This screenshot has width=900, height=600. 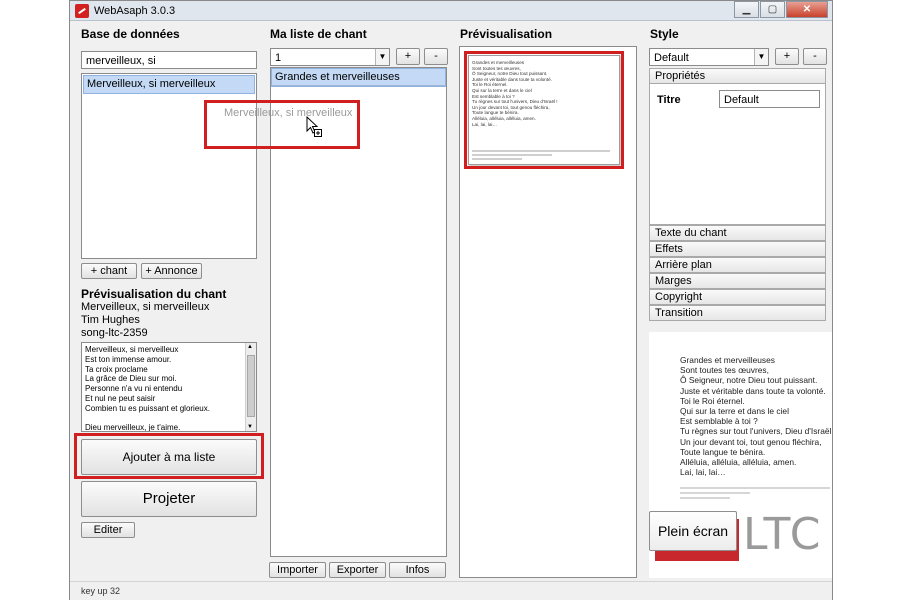 What do you see at coordinates (749, 380) in the screenshot?
I see `live-lyrics-line: Ô Seigneur, notre Dieu tout puissant.` at bounding box center [749, 380].